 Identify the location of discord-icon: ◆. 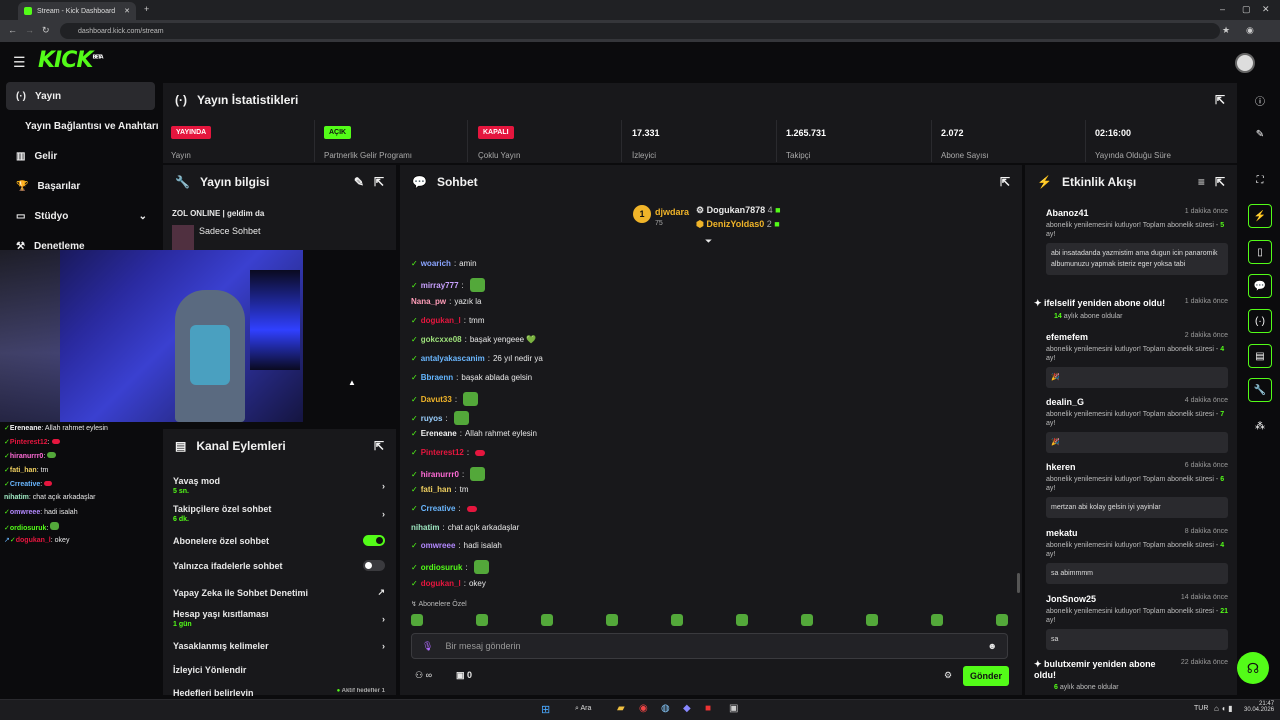
(687, 708).